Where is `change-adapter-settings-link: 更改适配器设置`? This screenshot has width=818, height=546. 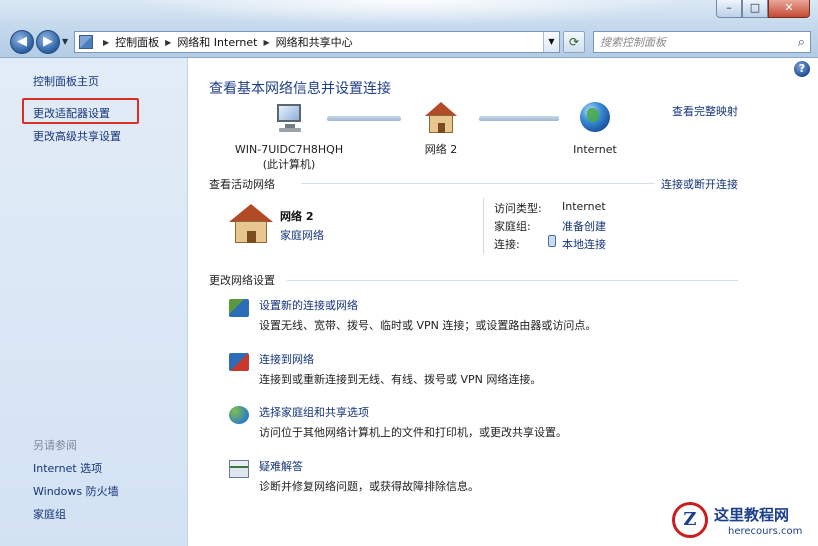 change-adapter-settings-link: 更改适配器设置 is located at coordinates (71, 113).